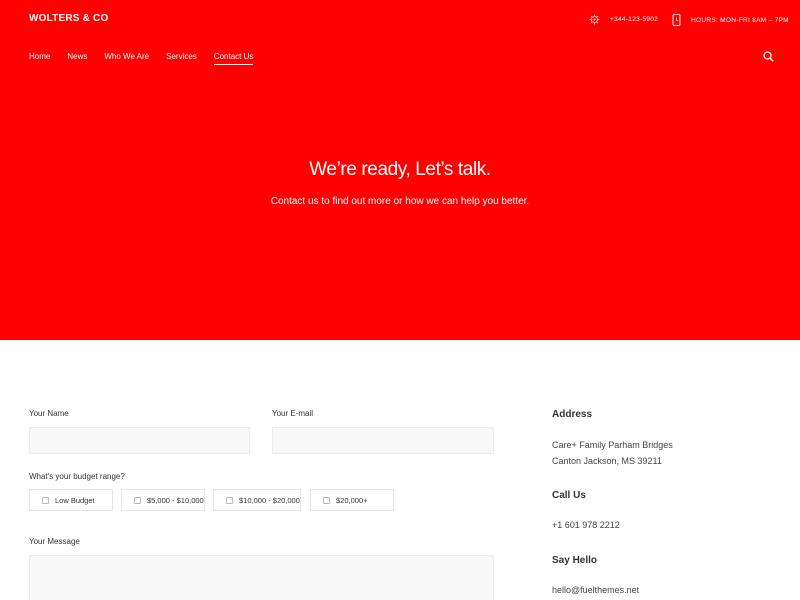 This screenshot has width=800, height=600. Describe the element at coordinates (75, 500) in the screenshot. I see `budget-option-label: Low Budget` at that location.